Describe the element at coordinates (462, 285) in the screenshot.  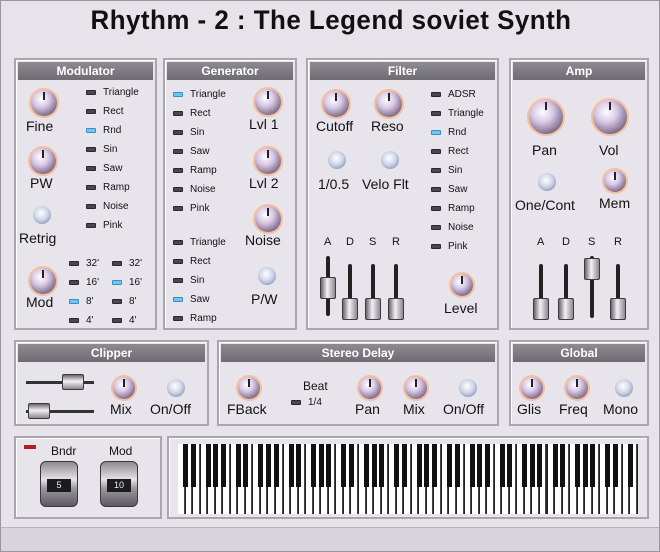
I see `filter-level-knob` at that location.